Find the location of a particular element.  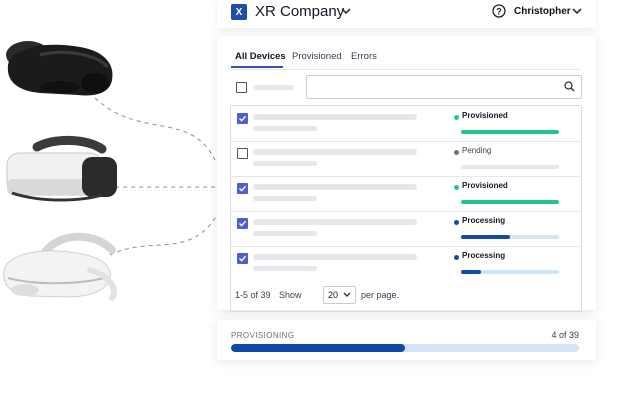

tab-provisioned: Provisioned is located at coordinates (317, 56).